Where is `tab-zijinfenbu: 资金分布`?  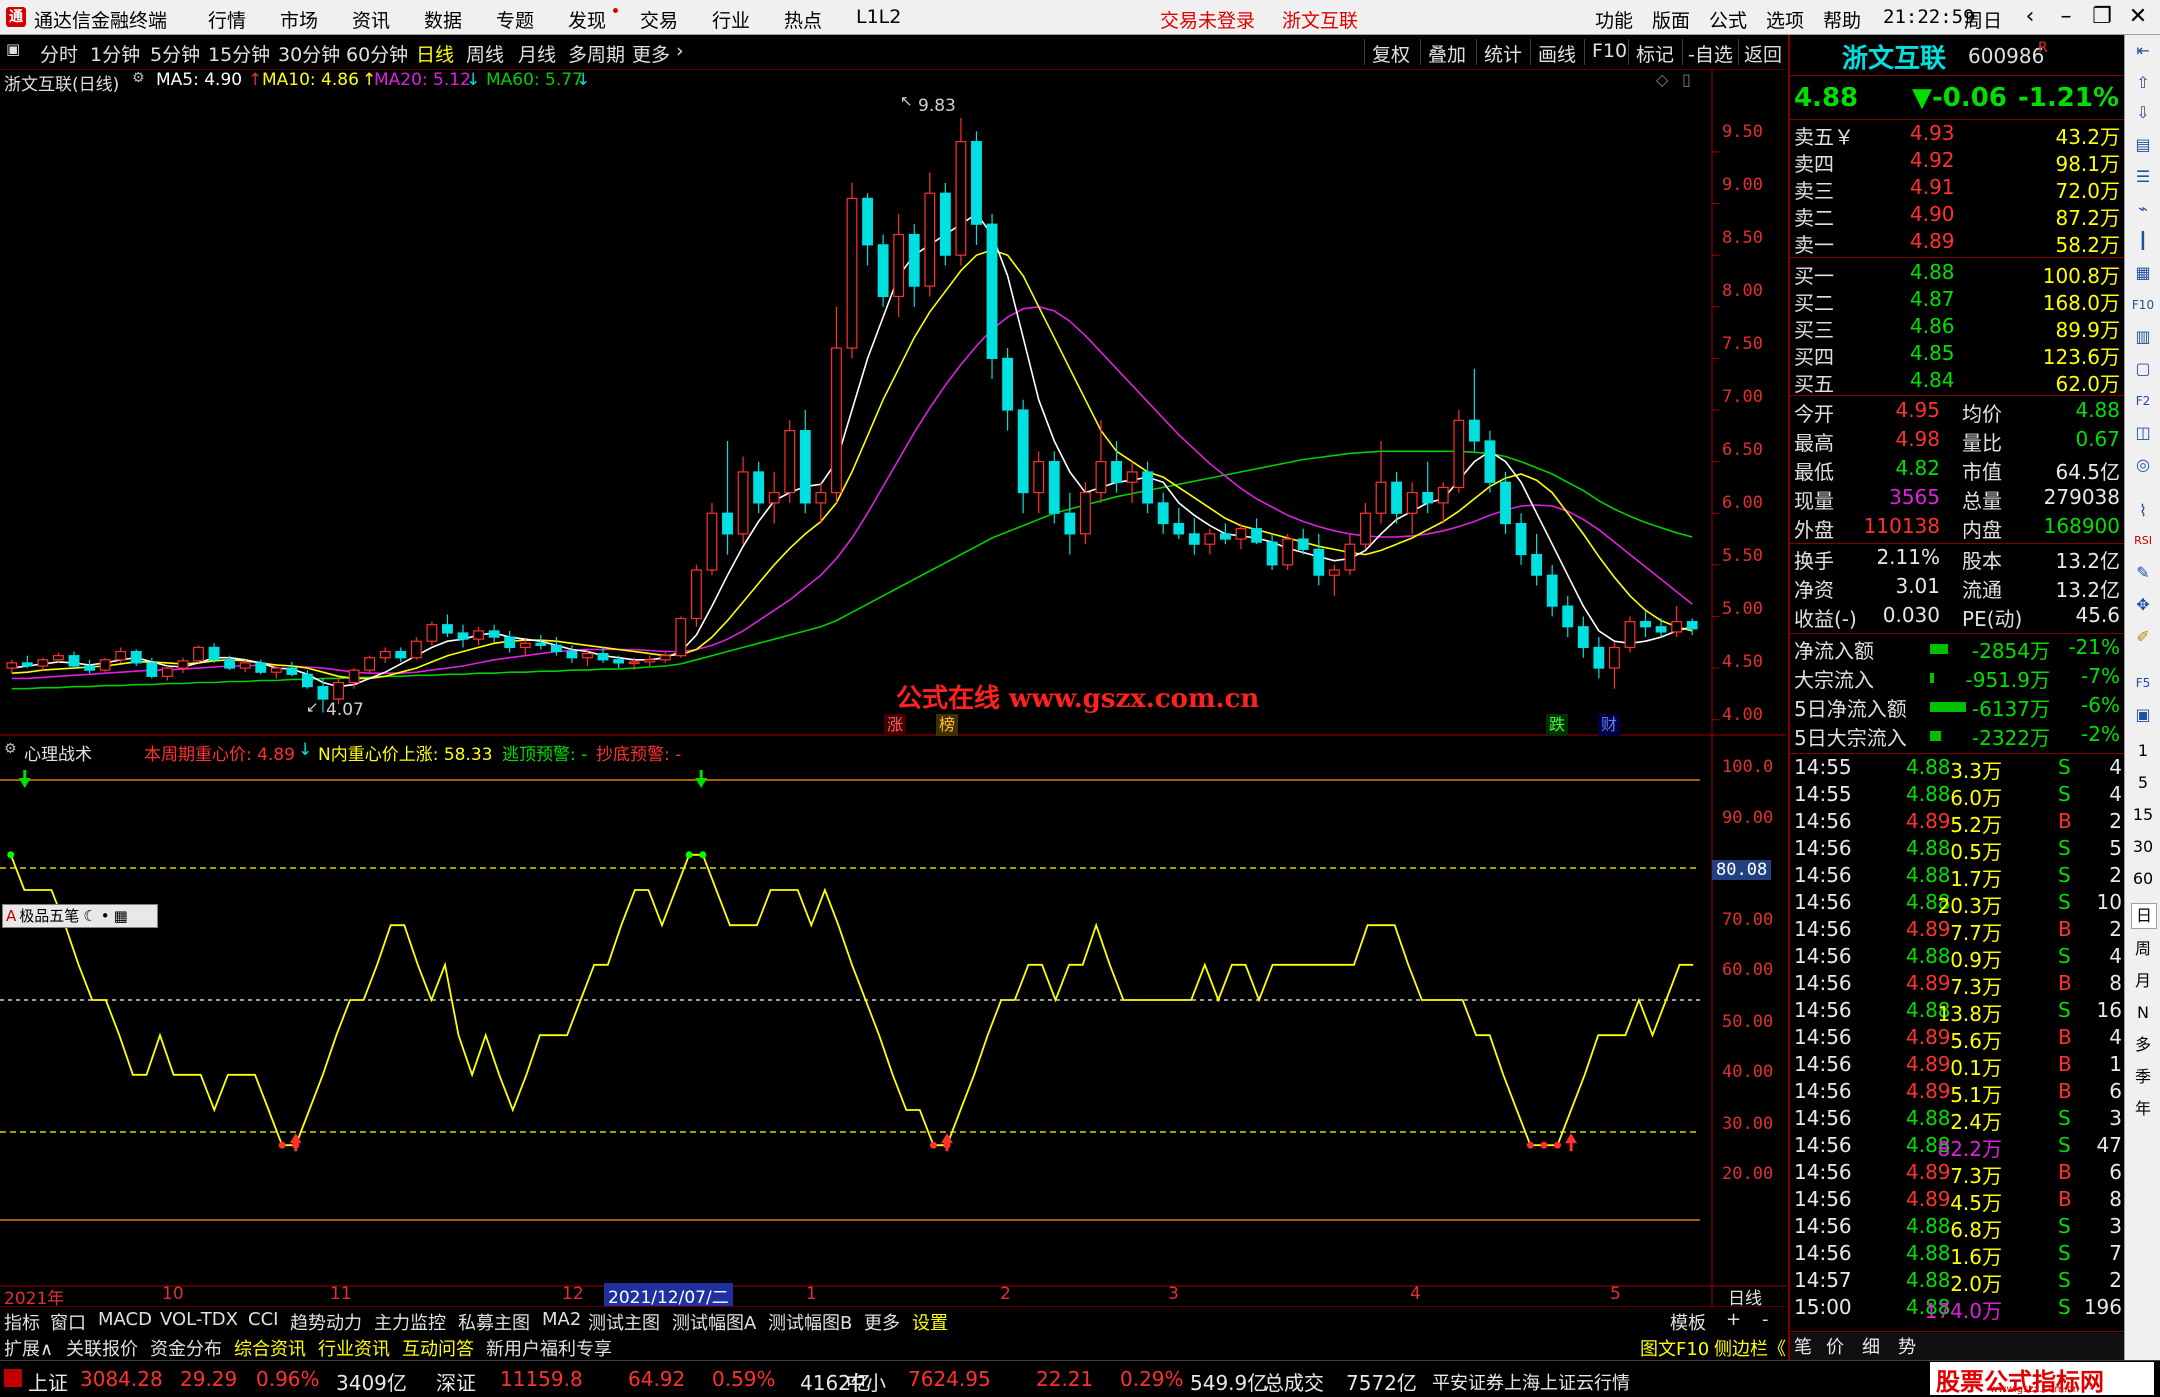
tab-zijinfenbu: 资金分布 is located at coordinates (186, 1348).